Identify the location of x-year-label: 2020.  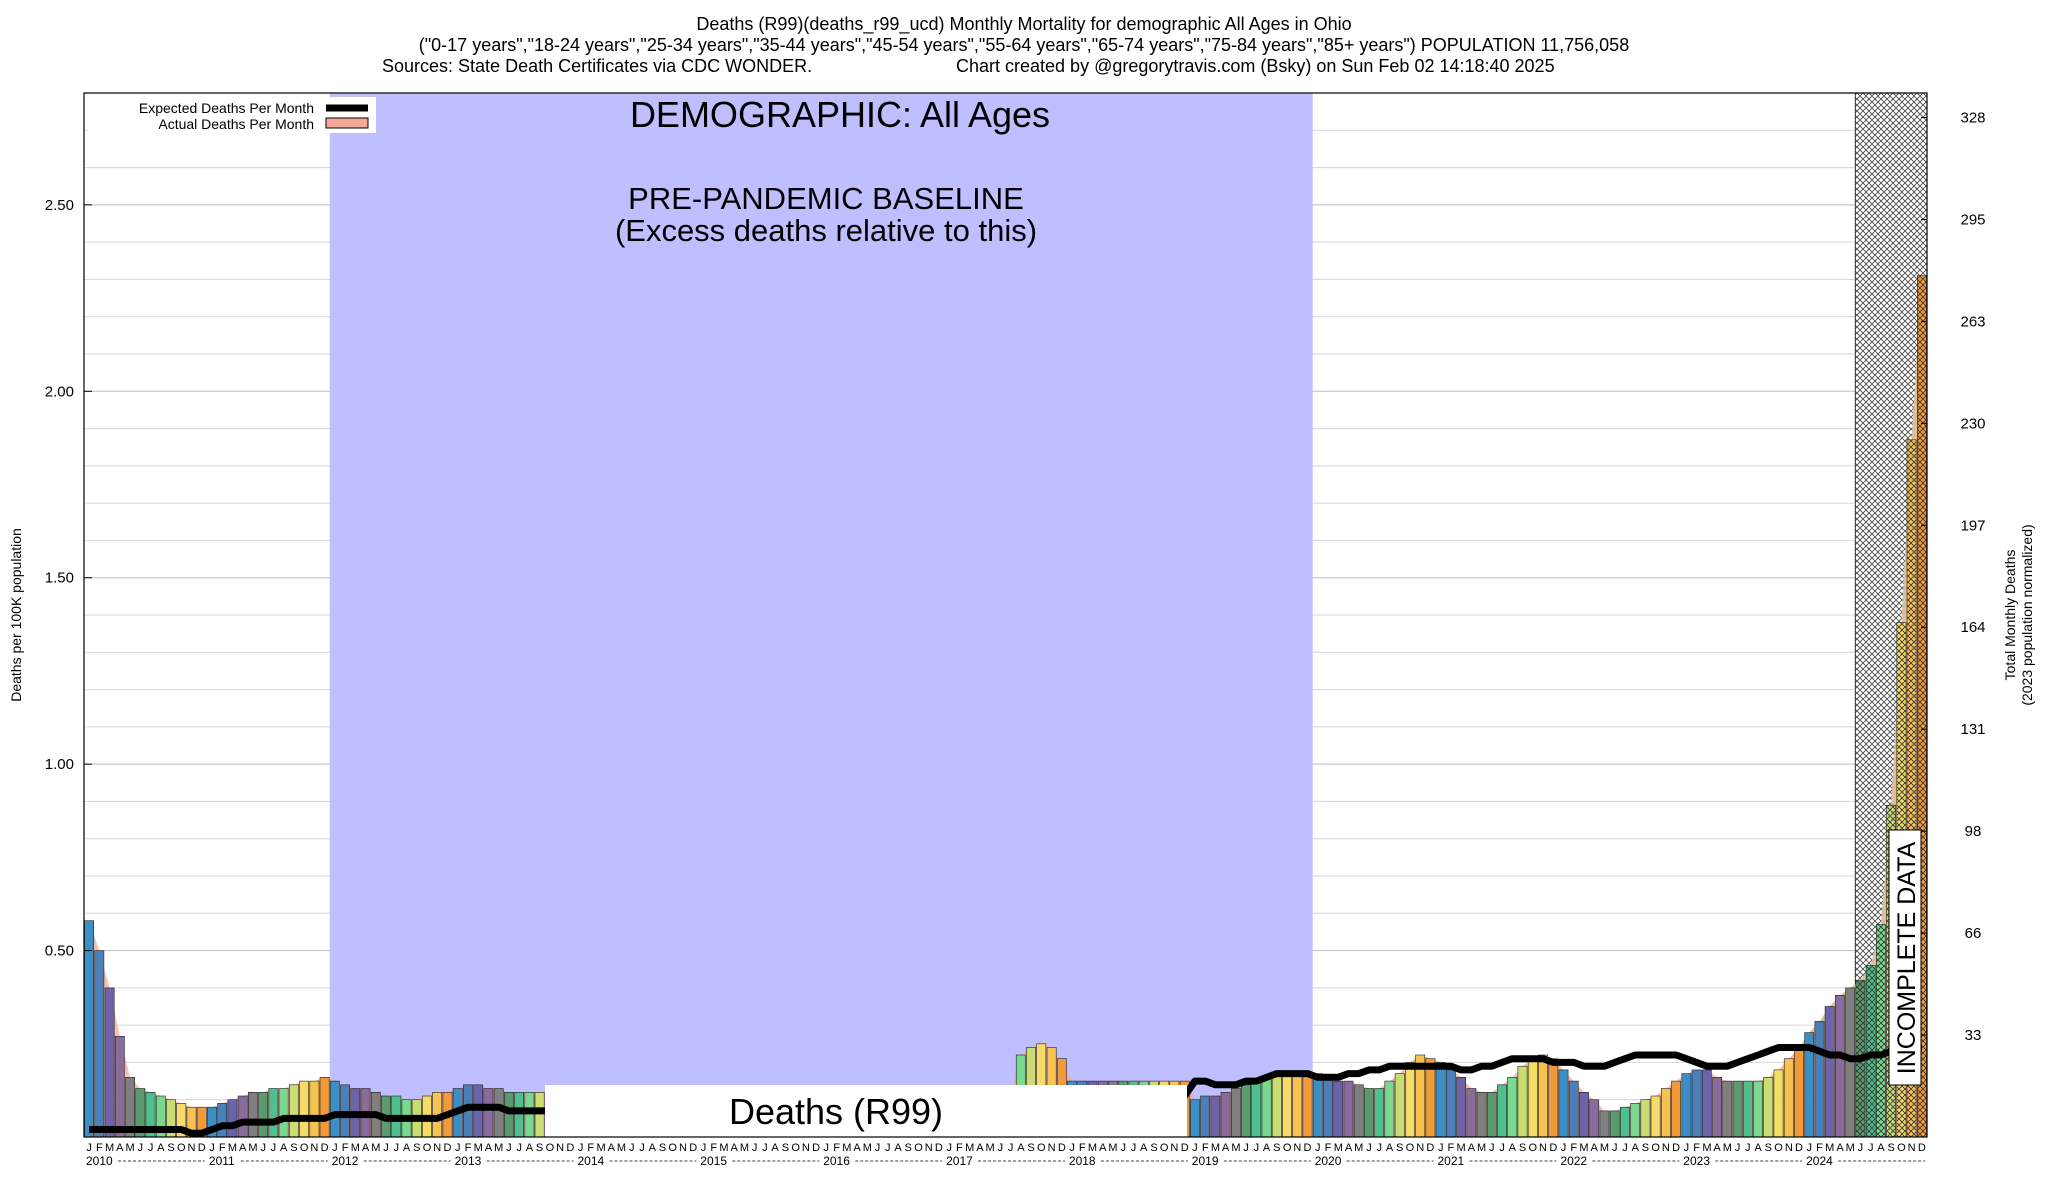
(1328, 1161).